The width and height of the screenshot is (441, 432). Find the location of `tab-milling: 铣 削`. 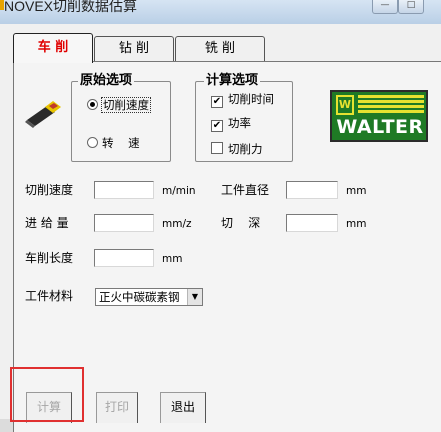

tab-milling: 铣 削 is located at coordinates (220, 48).